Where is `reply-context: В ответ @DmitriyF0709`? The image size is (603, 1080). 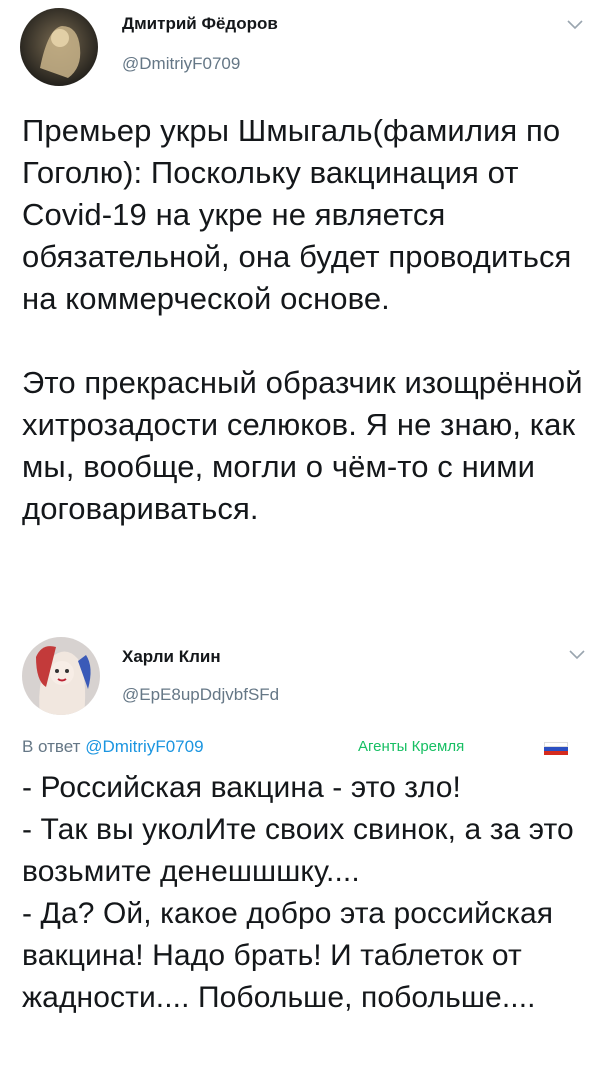
reply-context: В ответ @DmitriyF0709 is located at coordinates (113, 747).